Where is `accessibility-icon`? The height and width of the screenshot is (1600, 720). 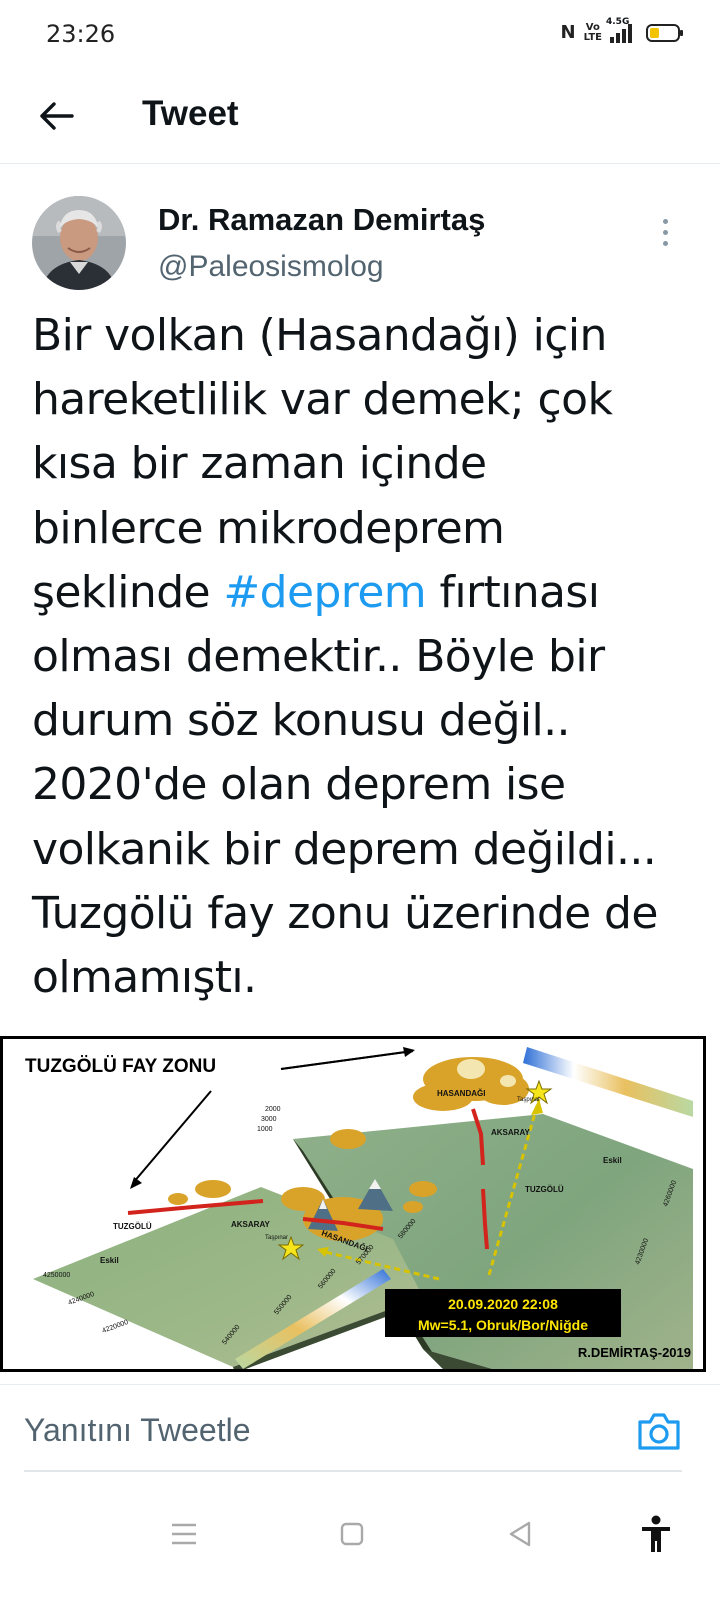
accessibility-icon is located at coordinates (656, 1533).